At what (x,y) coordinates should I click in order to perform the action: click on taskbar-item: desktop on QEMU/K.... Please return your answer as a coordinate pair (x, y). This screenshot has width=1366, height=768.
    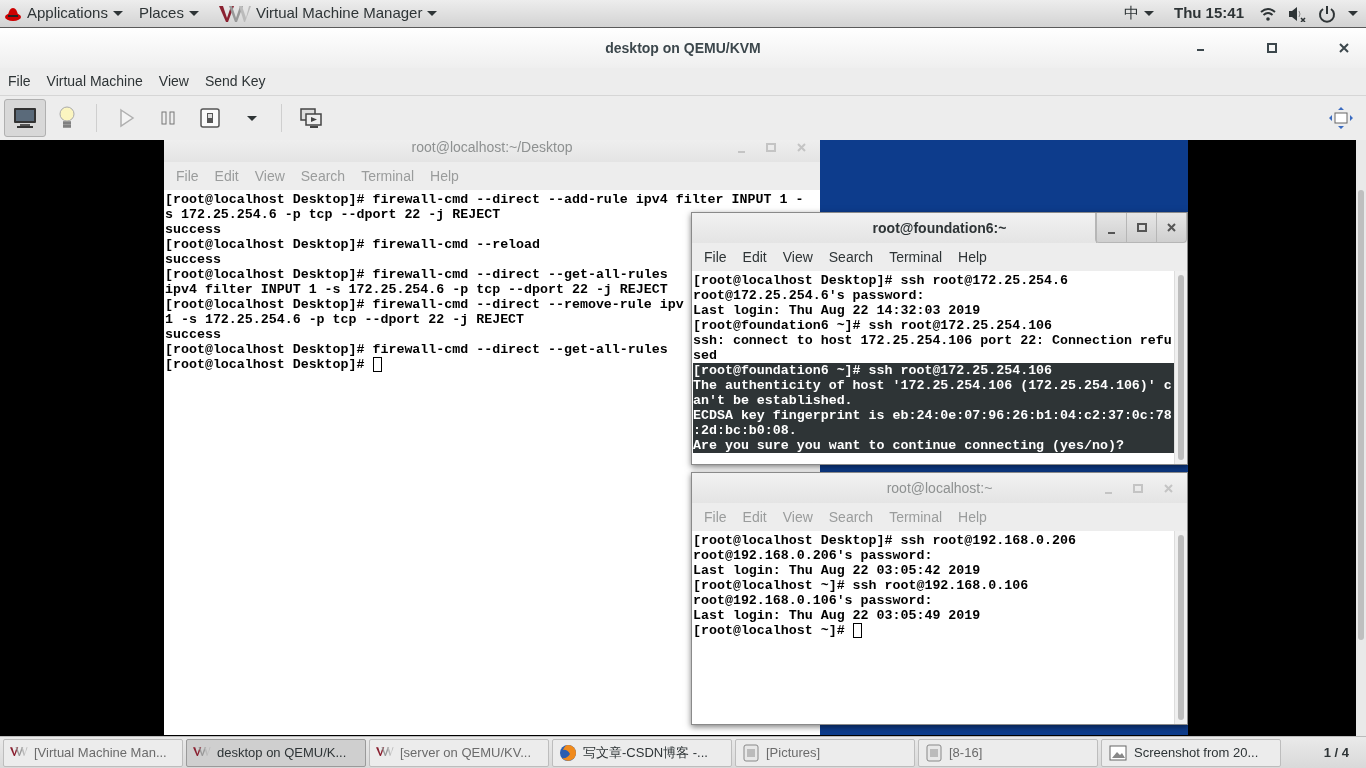
    Looking at the image, I should click on (276, 752).